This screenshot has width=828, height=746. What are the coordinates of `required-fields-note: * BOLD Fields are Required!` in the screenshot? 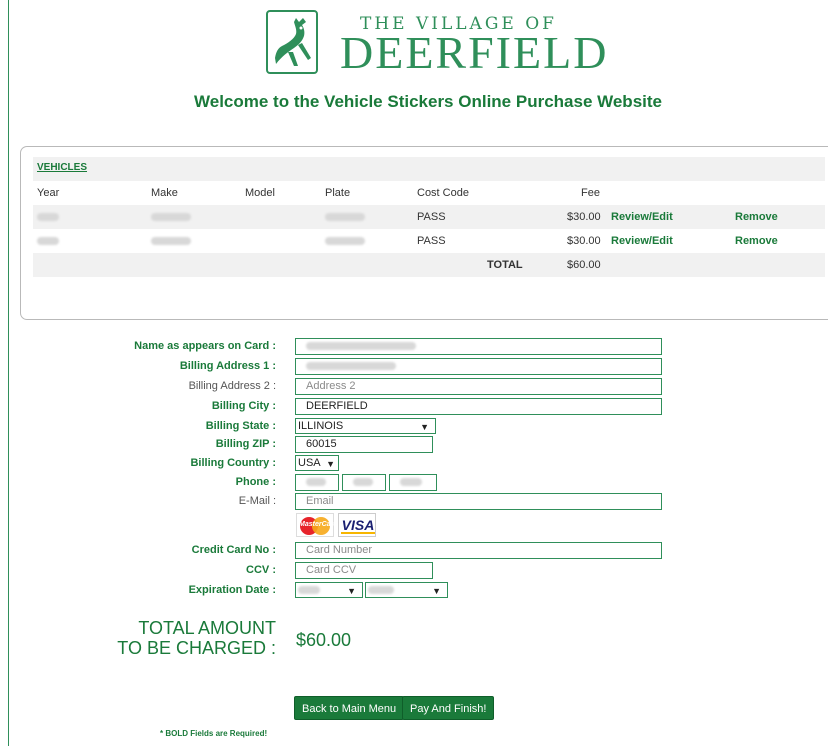 It's located at (214, 733).